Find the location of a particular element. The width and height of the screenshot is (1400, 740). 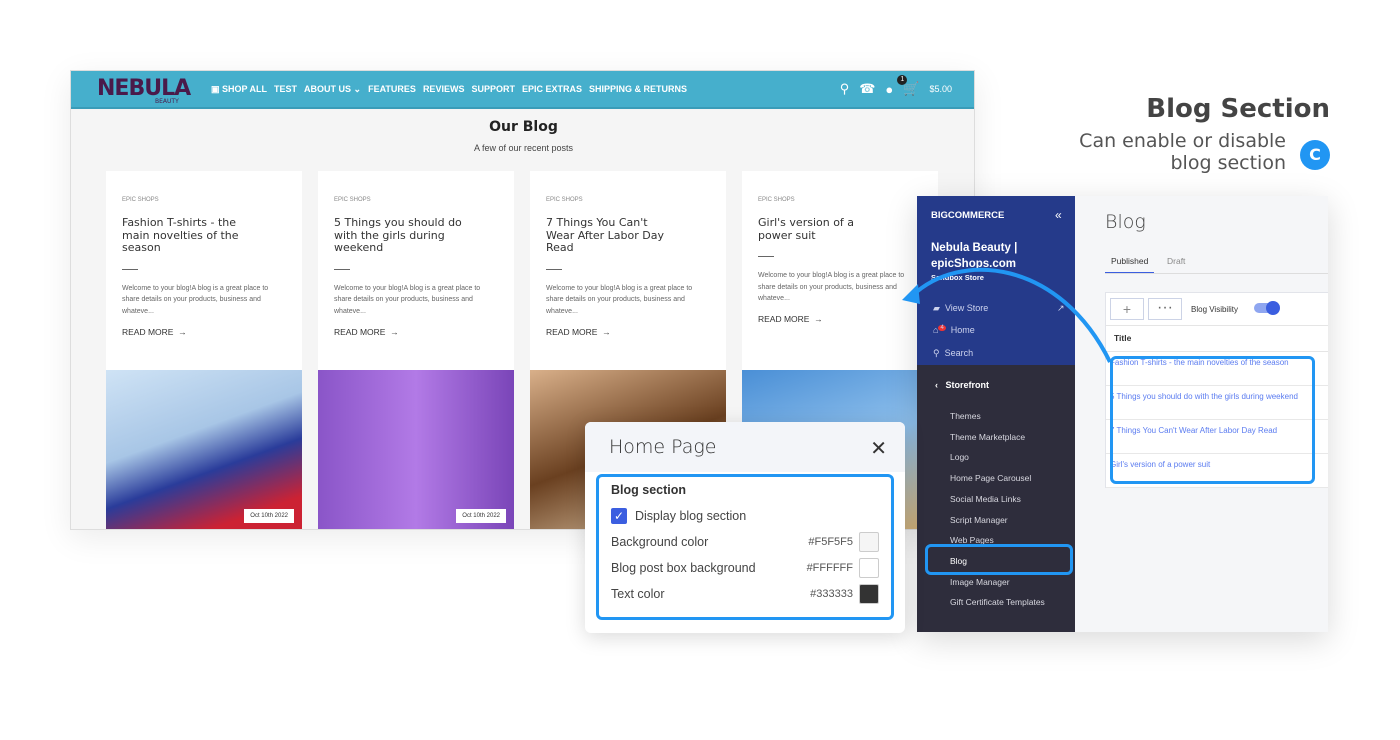

phone-icon: ☎ is located at coordinates (867, 89).